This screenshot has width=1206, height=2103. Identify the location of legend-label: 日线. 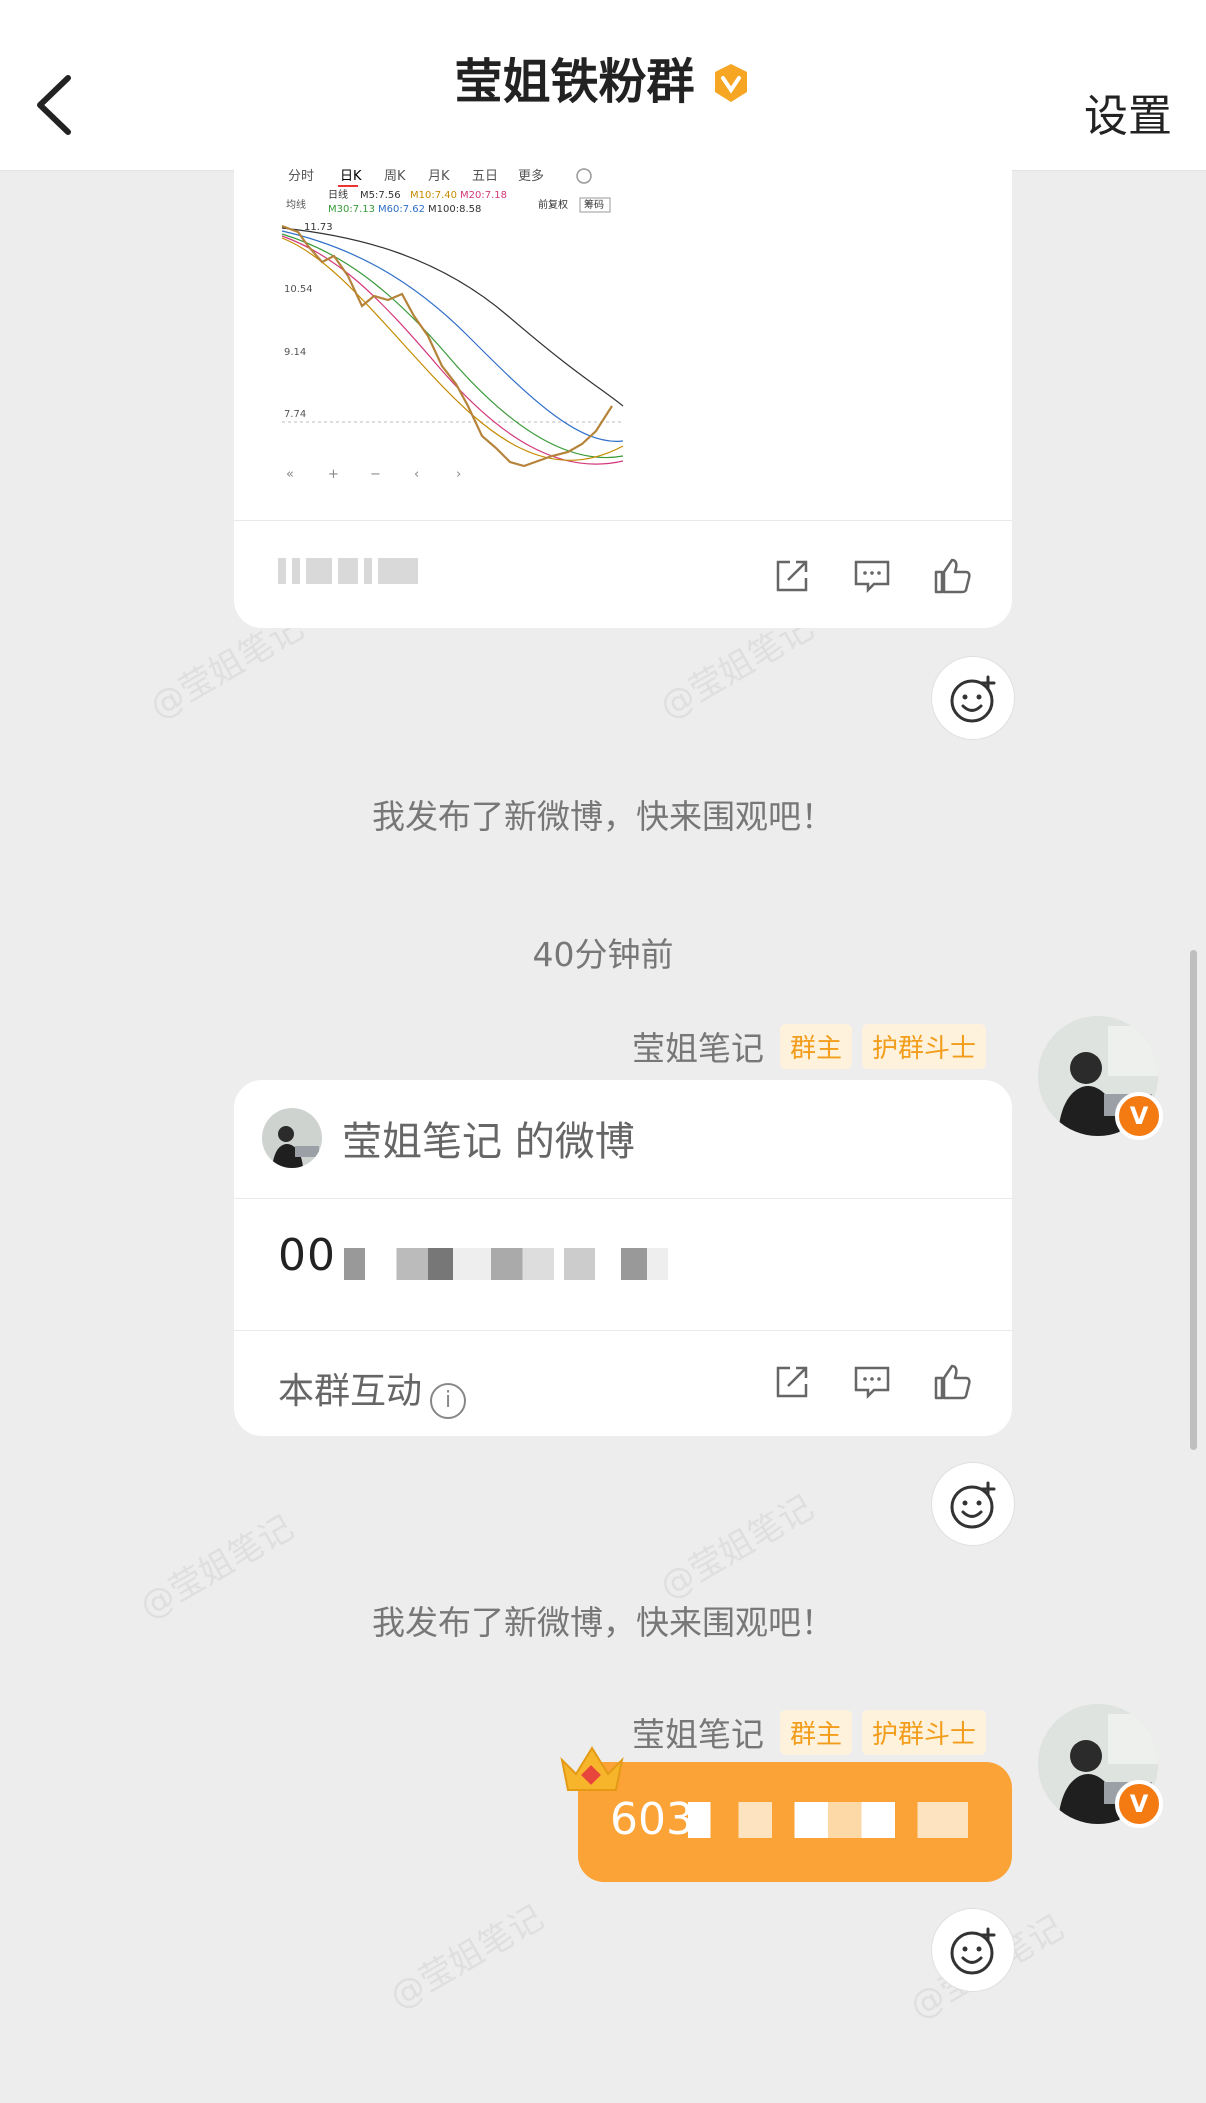
(338, 194).